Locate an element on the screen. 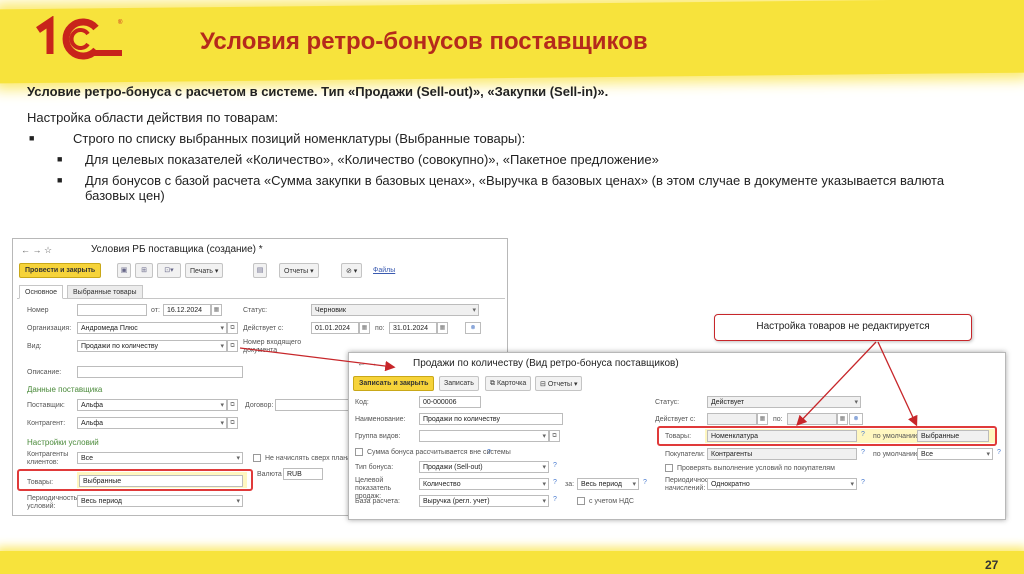  target-field: Количество is located at coordinates (484, 484).